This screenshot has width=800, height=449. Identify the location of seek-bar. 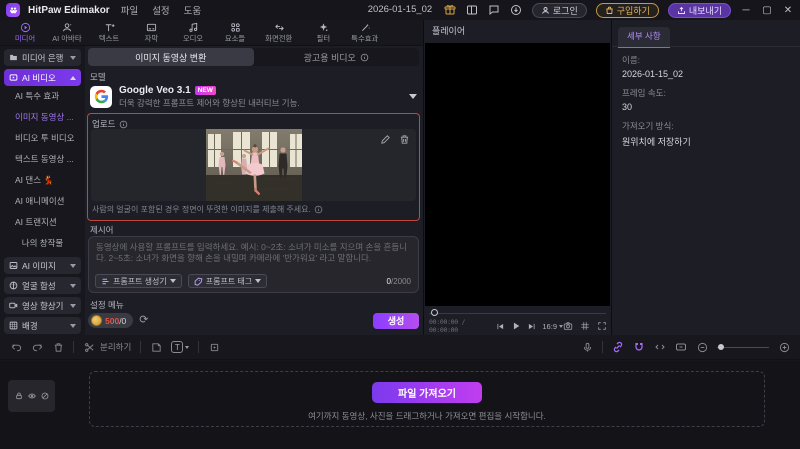
(517, 313).